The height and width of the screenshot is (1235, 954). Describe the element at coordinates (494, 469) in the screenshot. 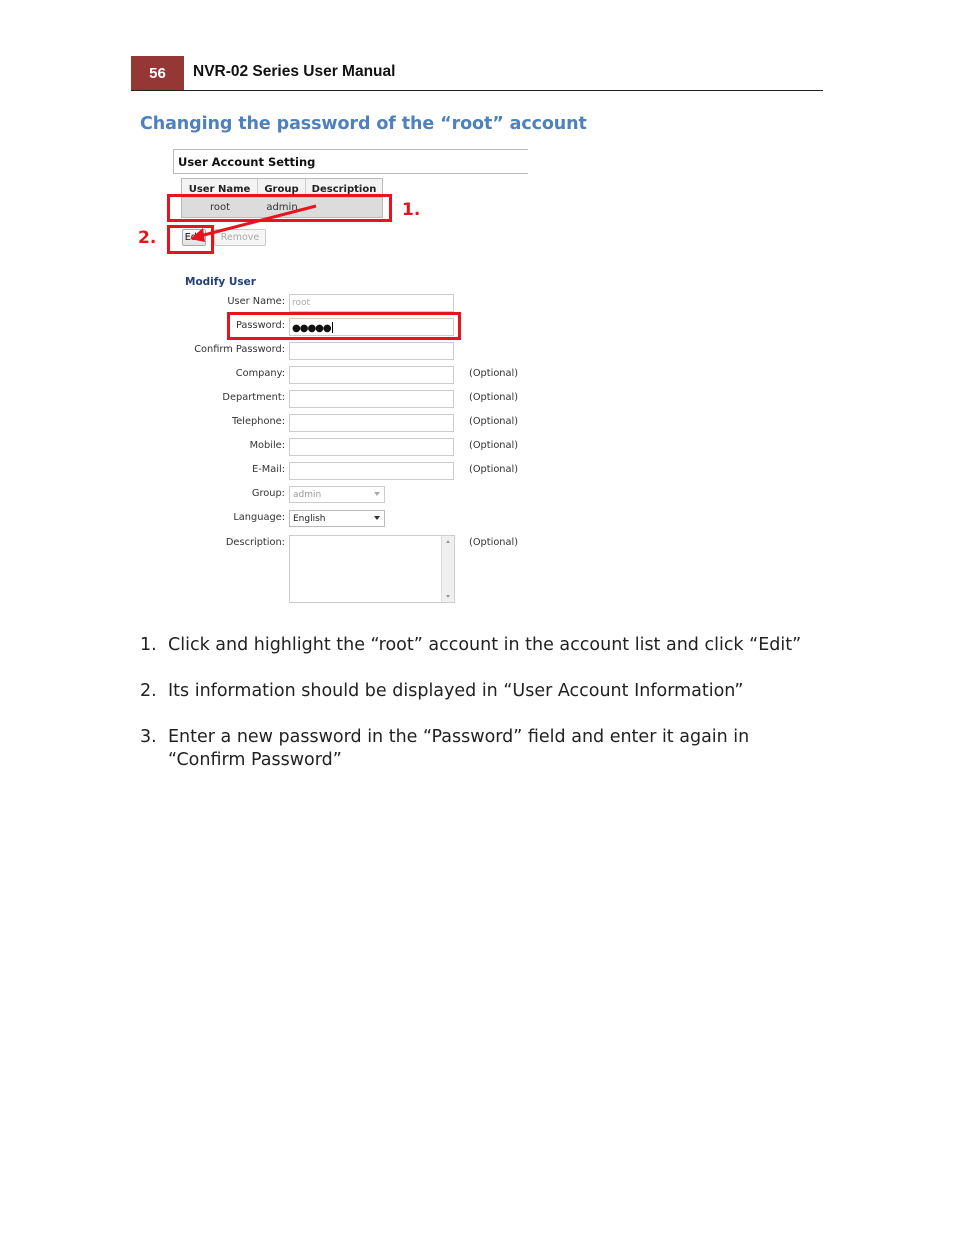

I see `email-optional-note: (Optional)` at that location.